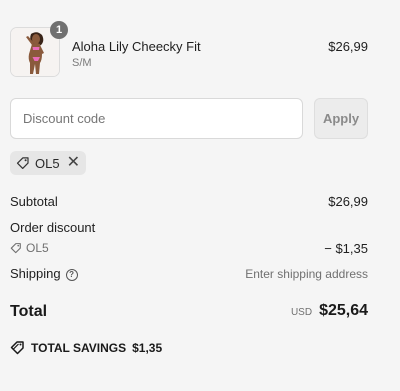 The height and width of the screenshot is (391, 400). I want to click on order-discount-label: Order discount, so click(53, 227).